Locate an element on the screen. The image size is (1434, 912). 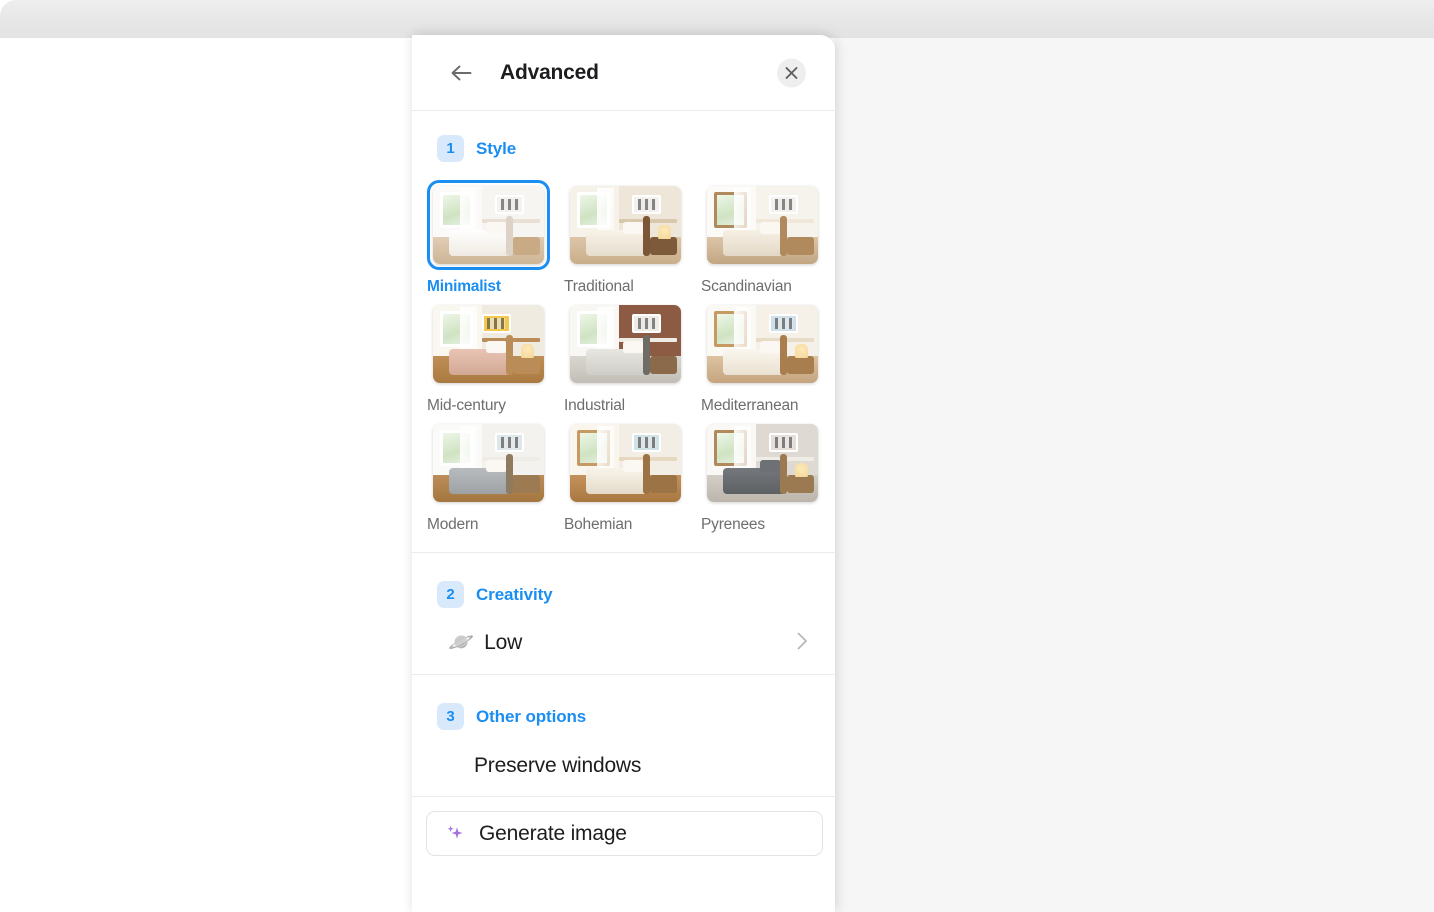
step-badge-1: 1 is located at coordinates (450, 148).